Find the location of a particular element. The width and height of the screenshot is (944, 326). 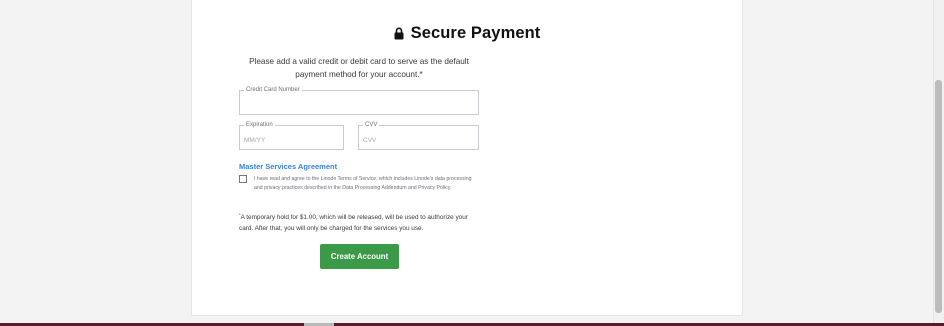

lock-icon is located at coordinates (399, 33).